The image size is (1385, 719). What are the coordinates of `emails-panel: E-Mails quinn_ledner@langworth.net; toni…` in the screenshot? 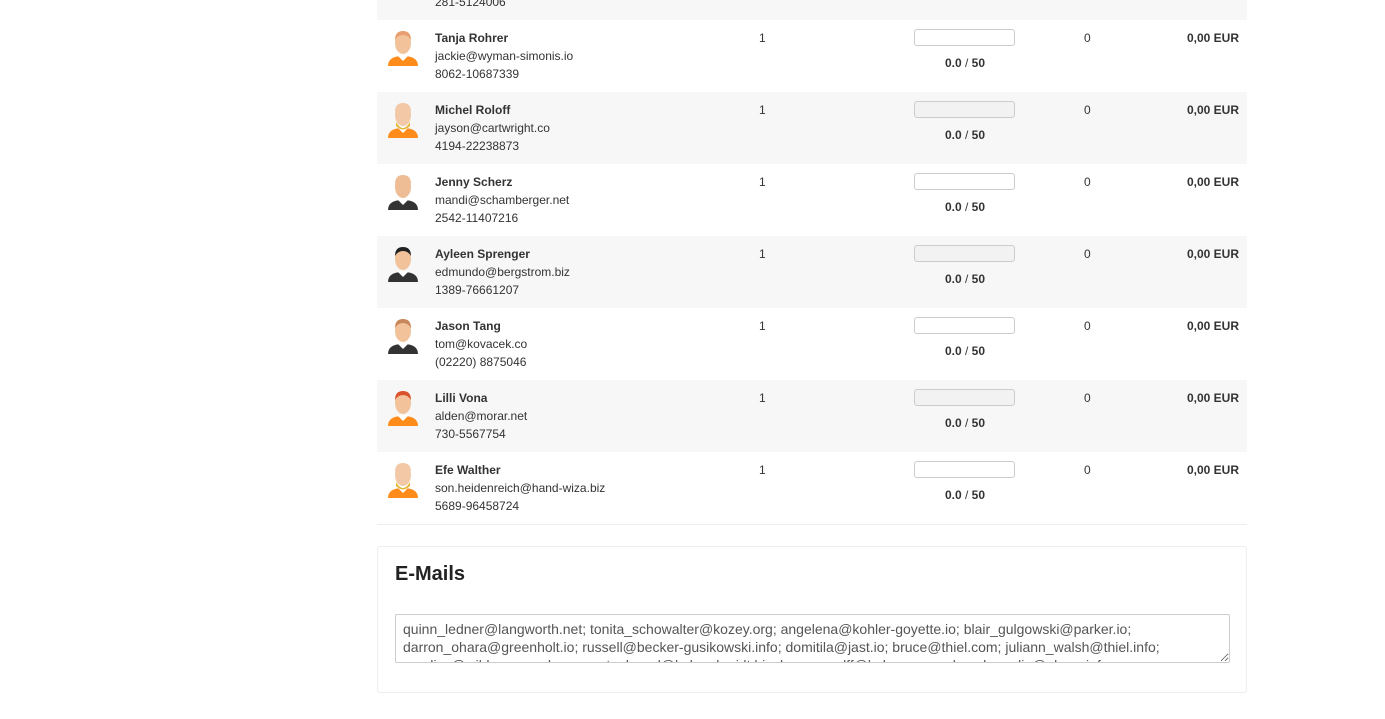 It's located at (812, 619).